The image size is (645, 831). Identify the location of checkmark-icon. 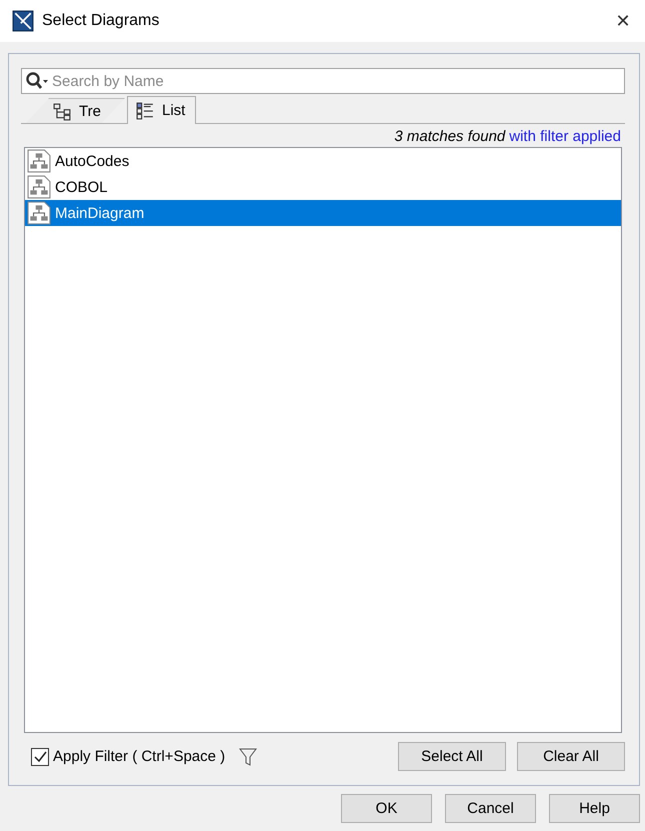
(40, 756).